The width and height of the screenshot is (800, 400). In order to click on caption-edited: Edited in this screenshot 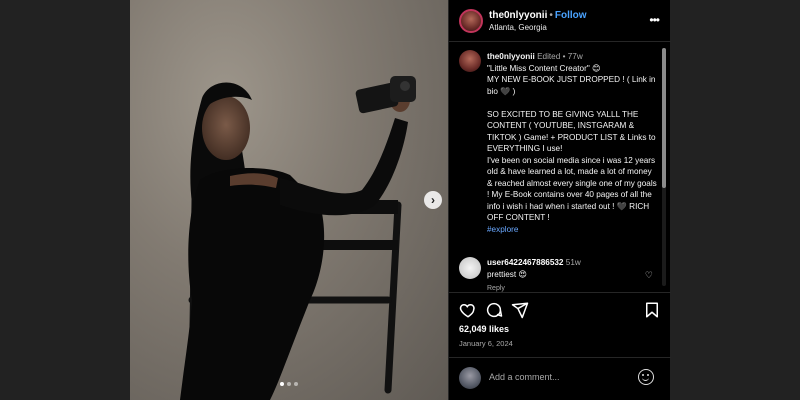, I will do `click(549, 56)`.